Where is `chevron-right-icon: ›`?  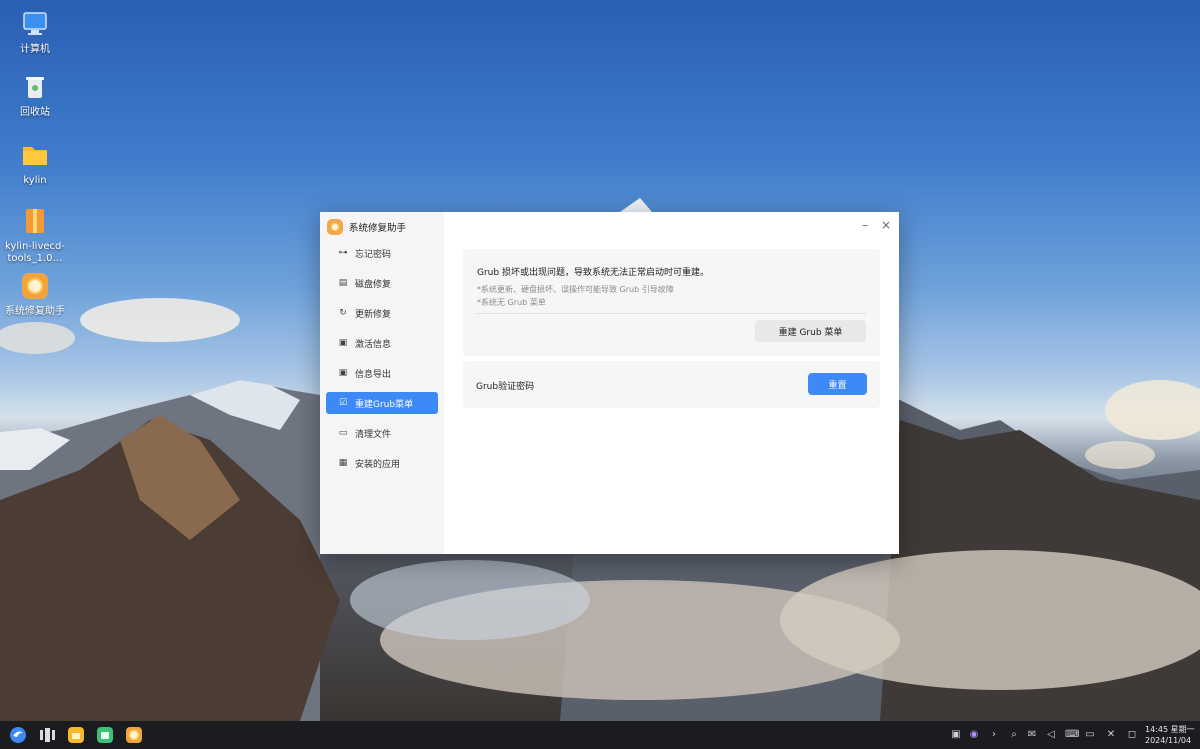
chevron-right-icon: › is located at coordinates (994, 734).